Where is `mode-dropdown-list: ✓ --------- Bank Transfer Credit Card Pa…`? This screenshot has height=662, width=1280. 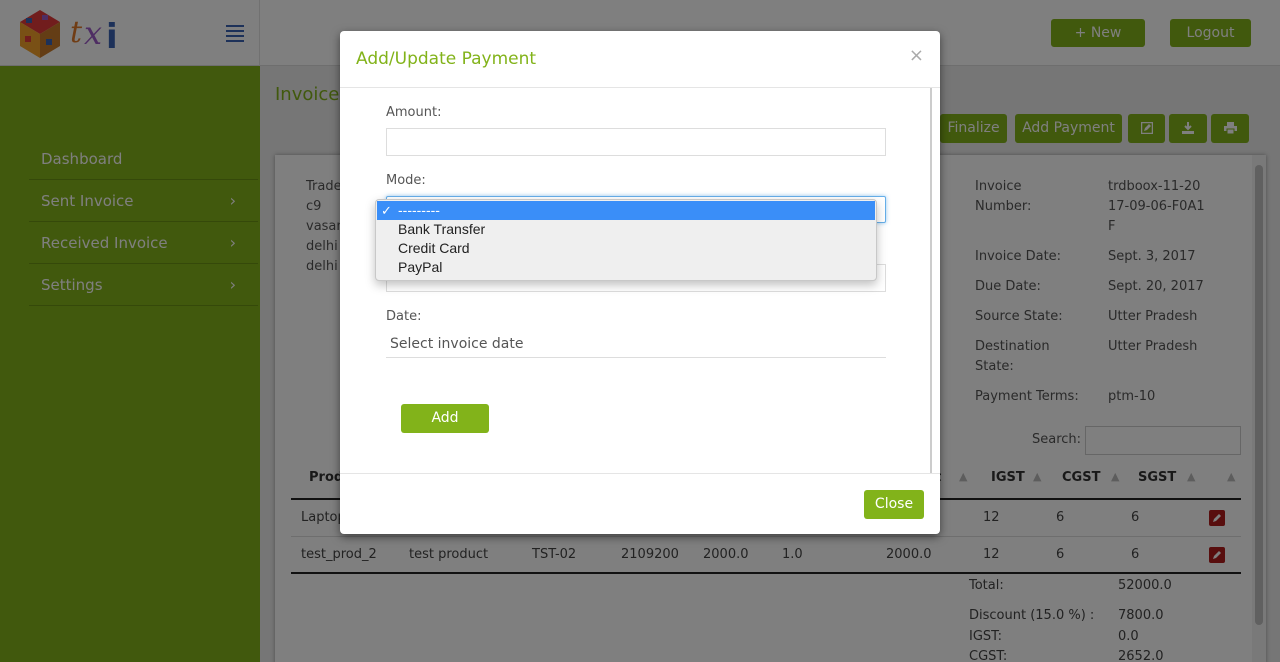
mode-dropdown-list: ✓ --------- Bank Transfer Credit Card Pa… is located at coordinates (626, 240).